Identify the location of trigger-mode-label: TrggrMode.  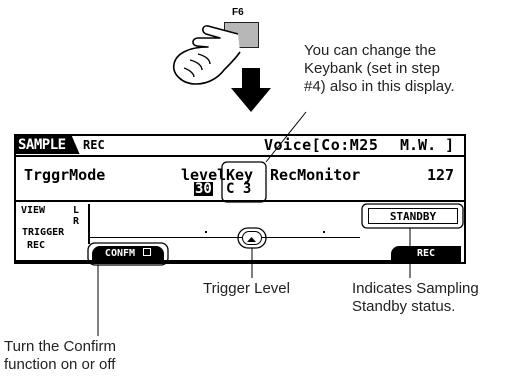
(64, 175).